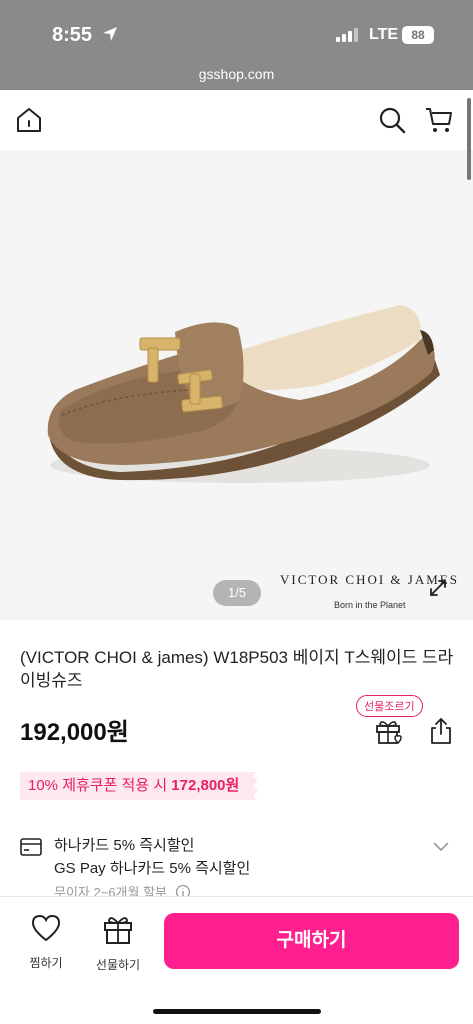  What do you see at coordinates (31, 847) in the screenshot?
I see `credit-card-icon` at bounding box center [31, 847].